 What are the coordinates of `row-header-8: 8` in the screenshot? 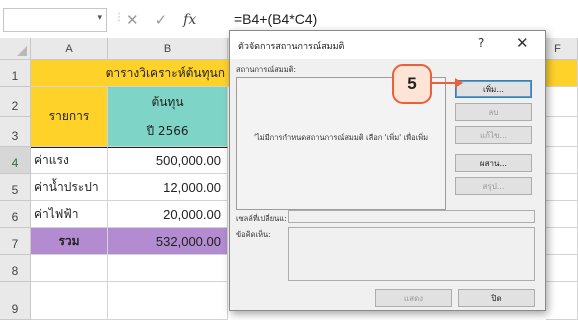 It's located at (15, 268).